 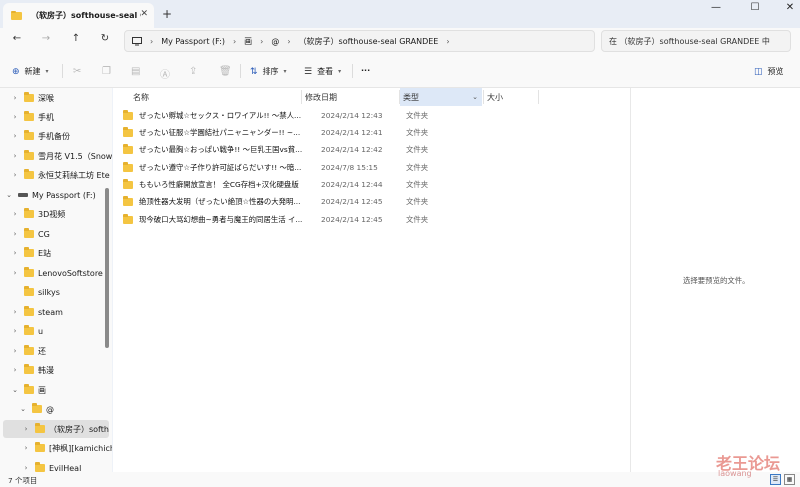 What do you see at coordinates (769, 71) in the screenshot?
I see `preview-button: ◫ 预览` at bounding box center [769, 71].